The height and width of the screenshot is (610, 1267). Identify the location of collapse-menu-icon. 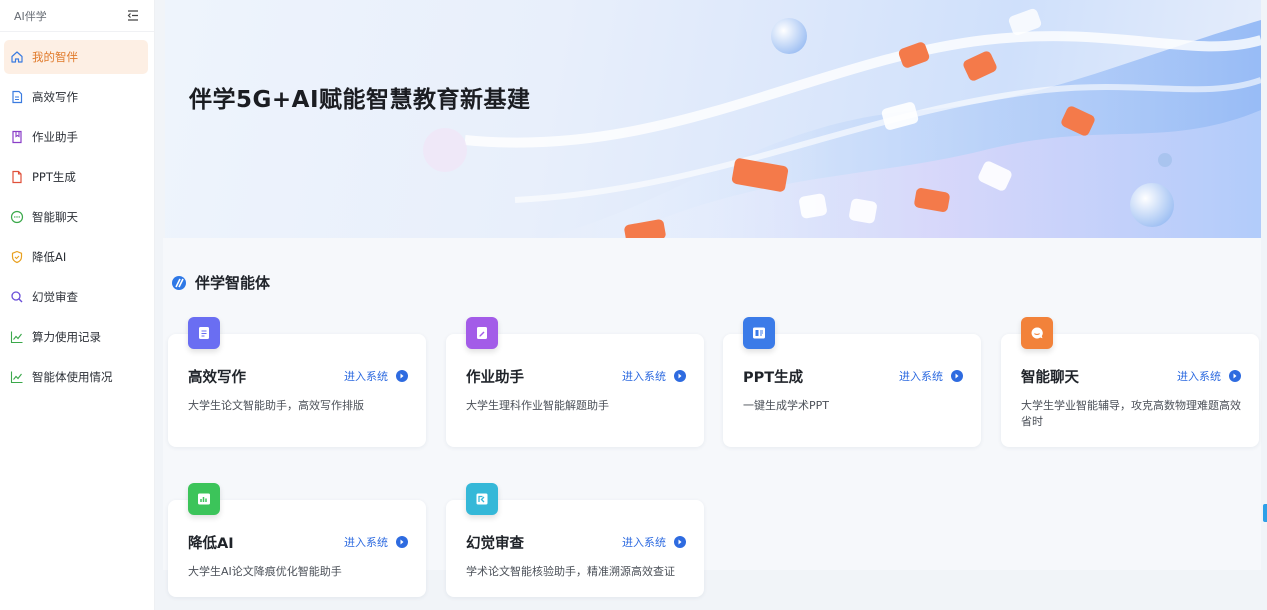
(133, 16).